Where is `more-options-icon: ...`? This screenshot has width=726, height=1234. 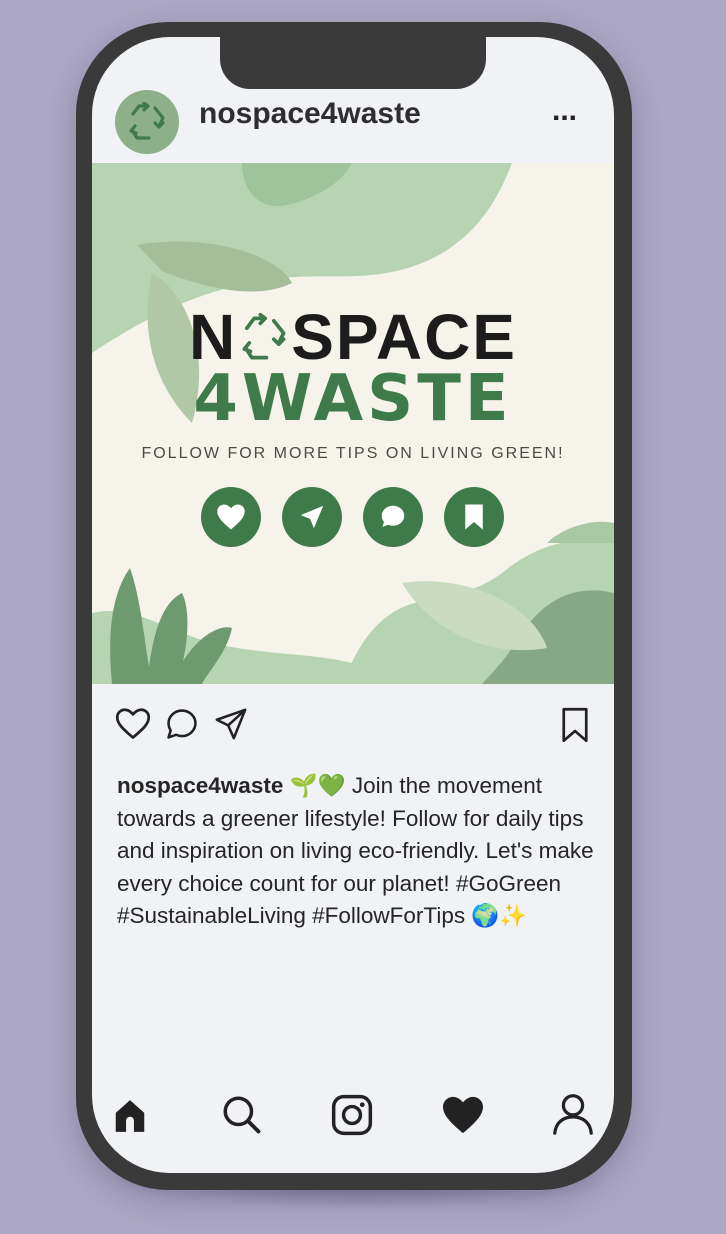 more-options-icon: ... is located at coordinates (572, 111).